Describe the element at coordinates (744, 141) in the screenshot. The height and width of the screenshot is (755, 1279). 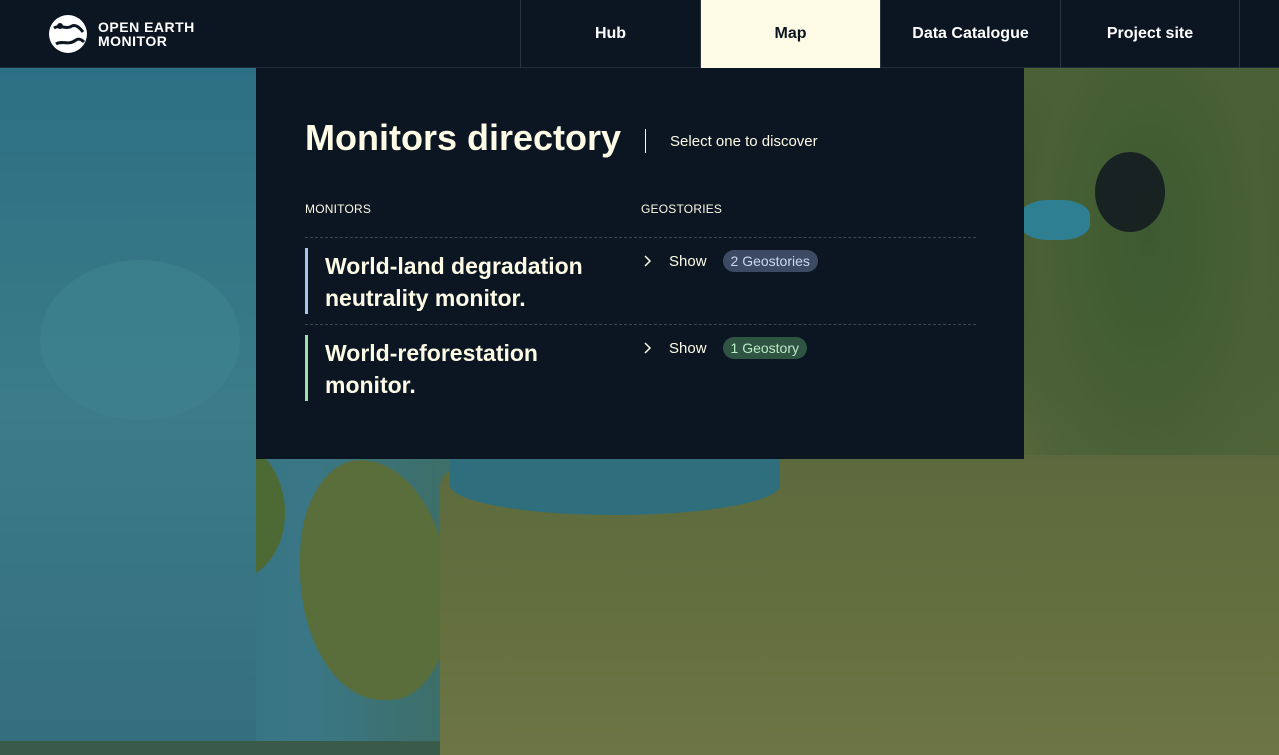
I see `panel-subtitle: Select one to discover` at that location.